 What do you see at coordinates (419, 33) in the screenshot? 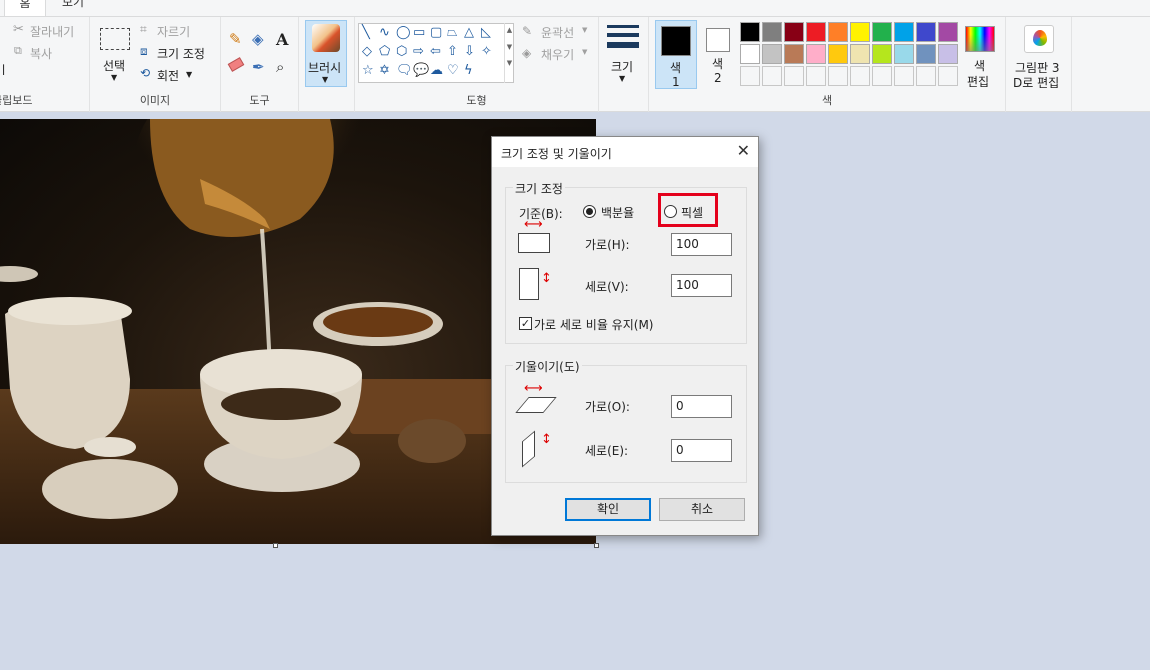
I see `rectangle-shape-icon: ▭` at bounding box center [419, 33].